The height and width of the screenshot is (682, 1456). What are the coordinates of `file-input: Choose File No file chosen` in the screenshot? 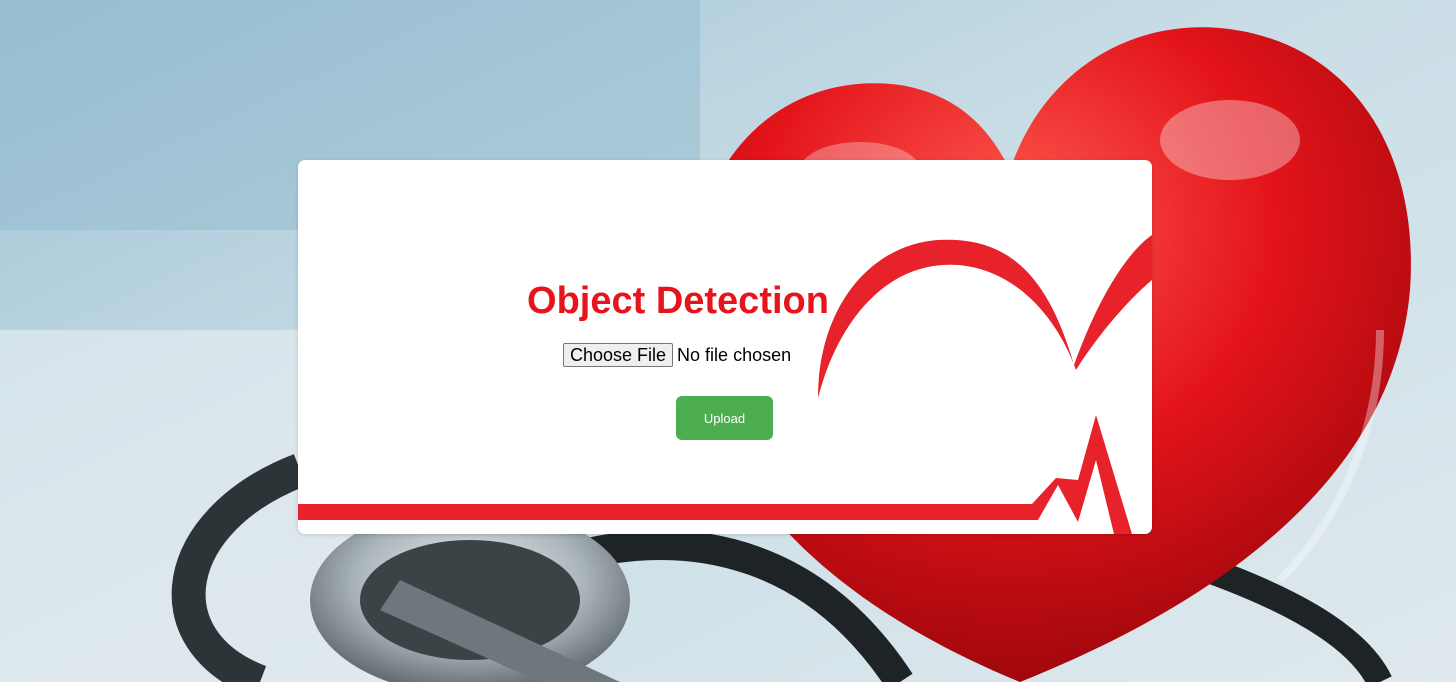 It's located at (677, 355).